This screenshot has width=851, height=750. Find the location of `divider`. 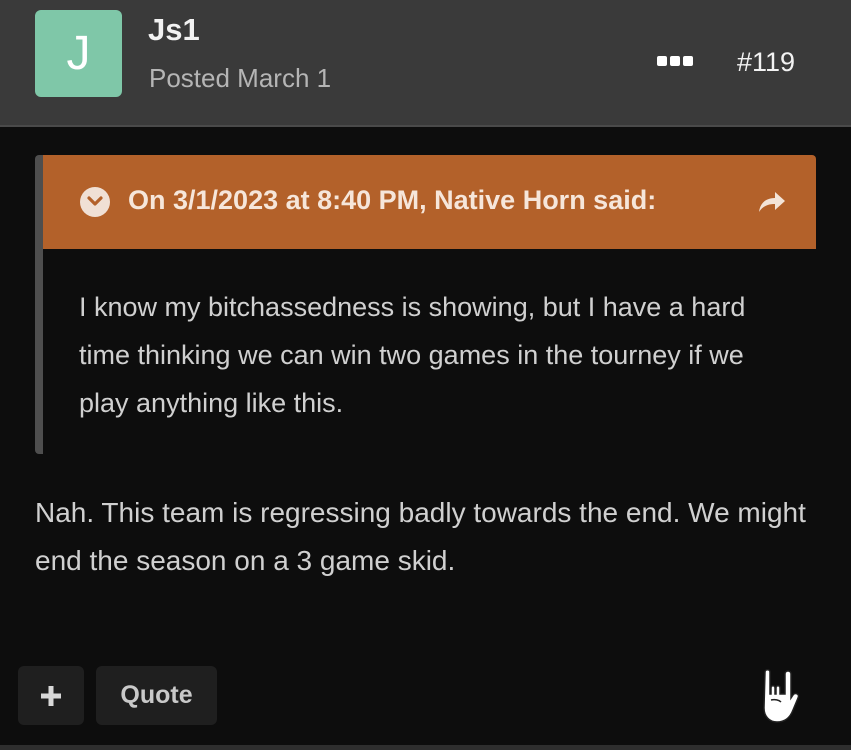

divider is located at coordinates (425, 747).